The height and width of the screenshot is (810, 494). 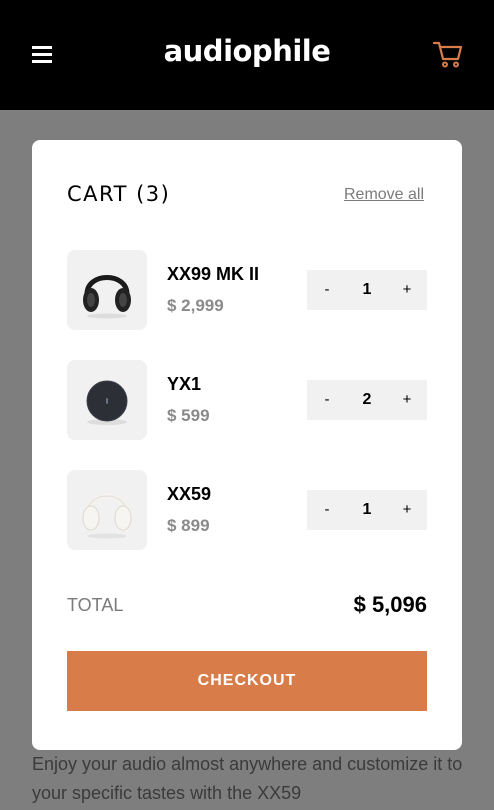 I want to click on cart-item: XX59 $ 899 - 1 +, so click(x=247, y=510).